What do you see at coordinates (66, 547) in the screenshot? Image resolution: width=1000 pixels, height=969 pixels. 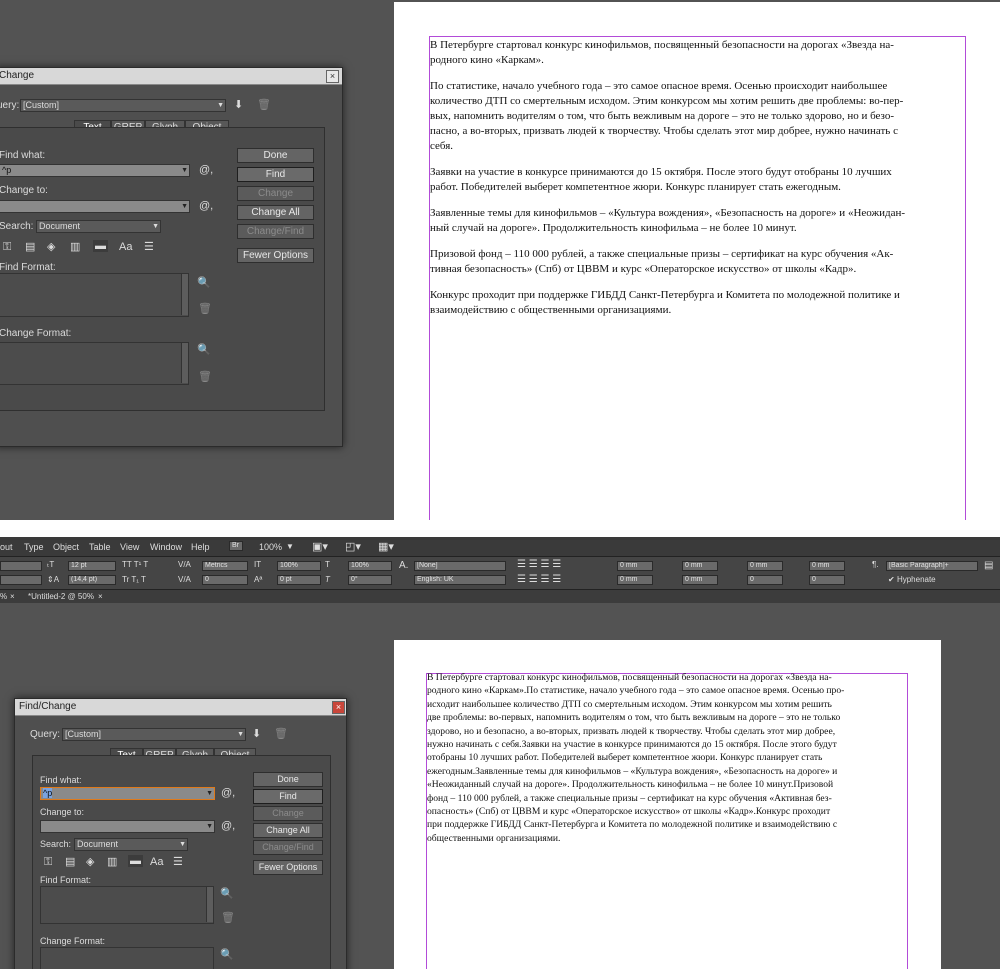 I see `menu-item-object: Object` at bounding box center [66, 547].